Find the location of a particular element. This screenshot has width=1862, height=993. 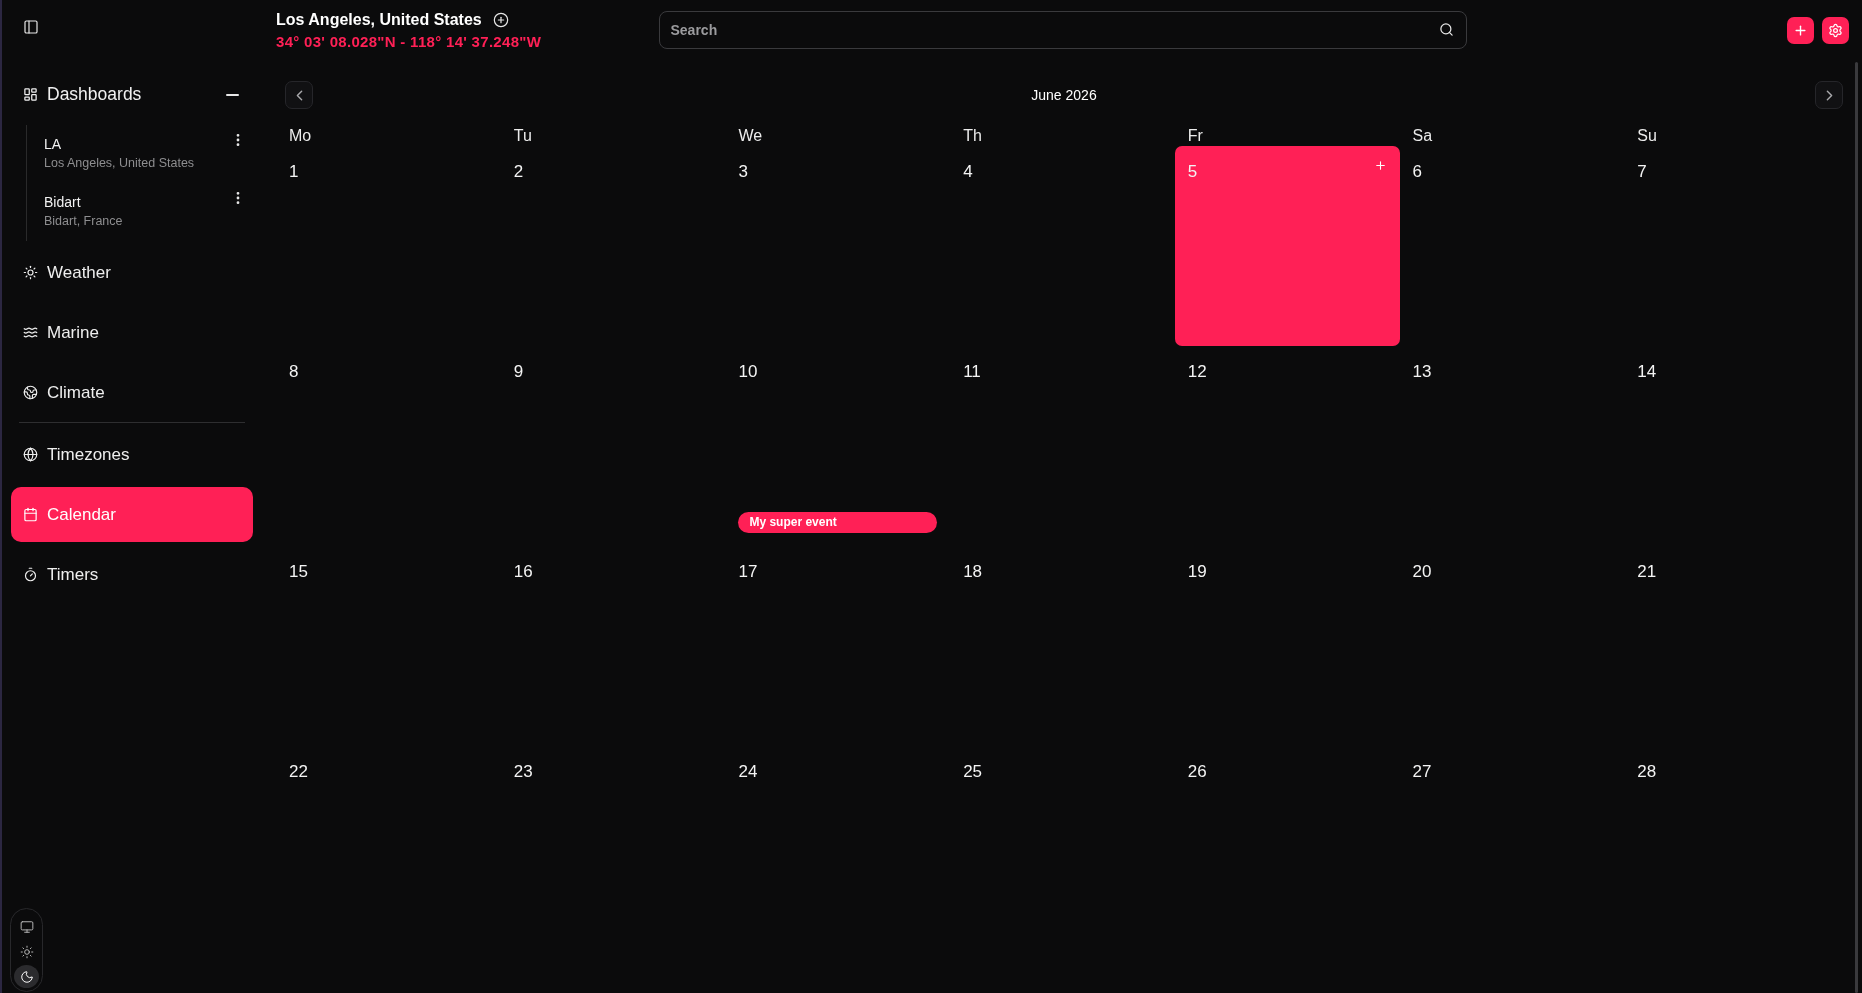

globe-icon is located at coordinates (30, 454).